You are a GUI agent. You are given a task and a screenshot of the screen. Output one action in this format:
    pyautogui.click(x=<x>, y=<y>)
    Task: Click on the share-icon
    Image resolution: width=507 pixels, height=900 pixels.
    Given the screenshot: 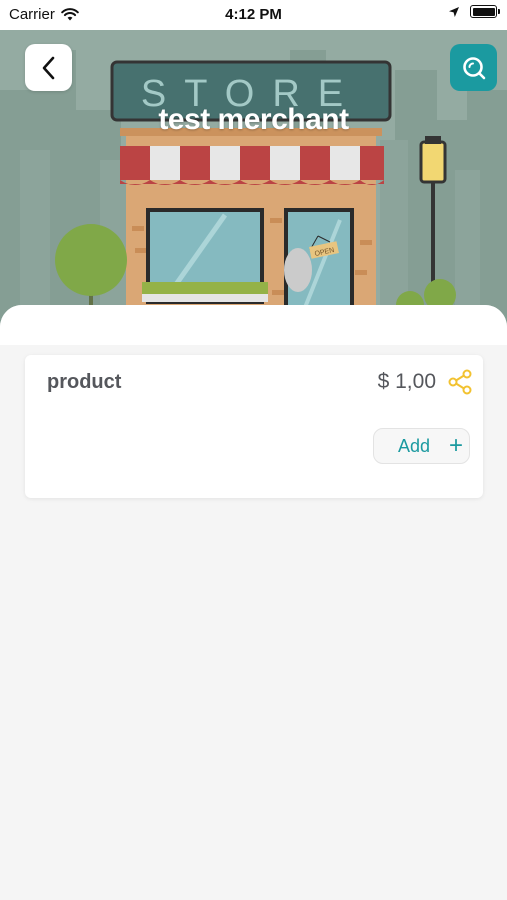 What is the action you would take?
    pyautogui.click(x=460, y=382)
    